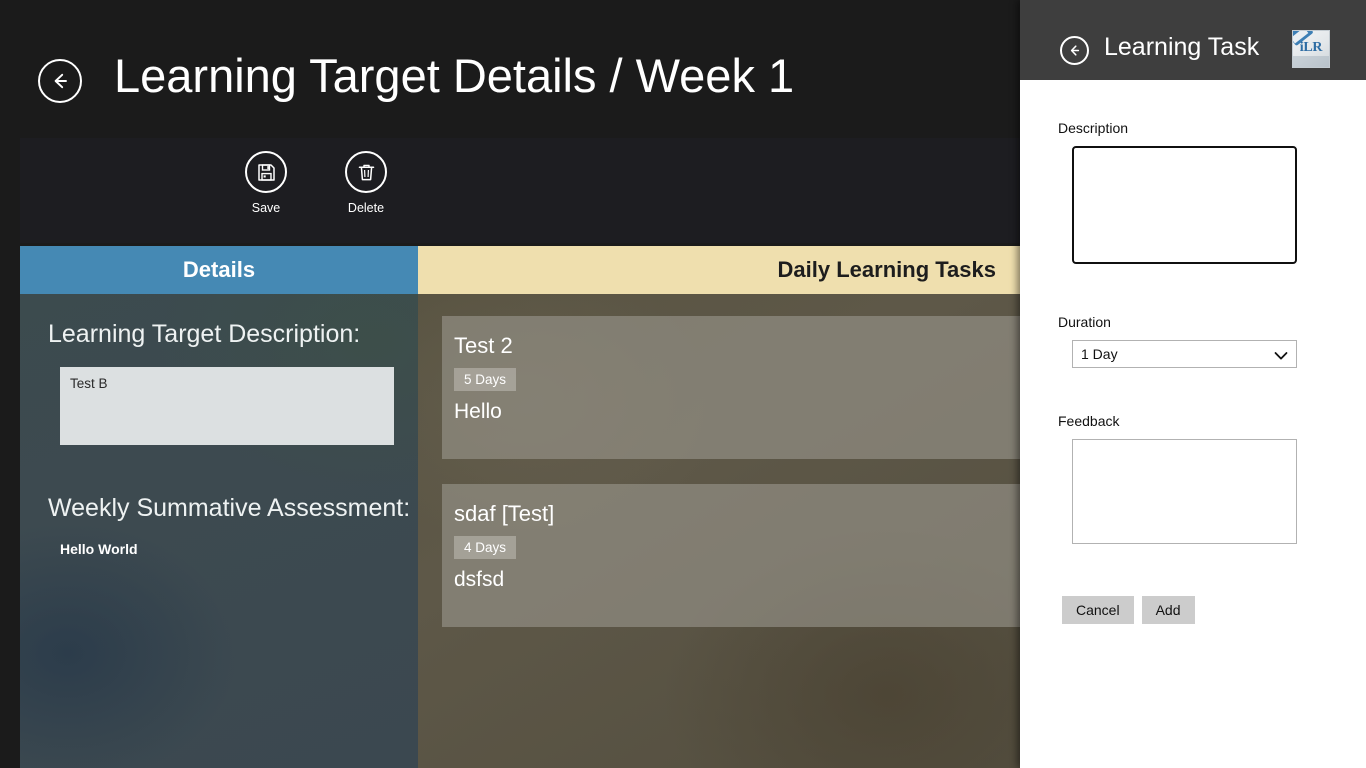  I want to click on tab-details: Details, so click(219, 270).